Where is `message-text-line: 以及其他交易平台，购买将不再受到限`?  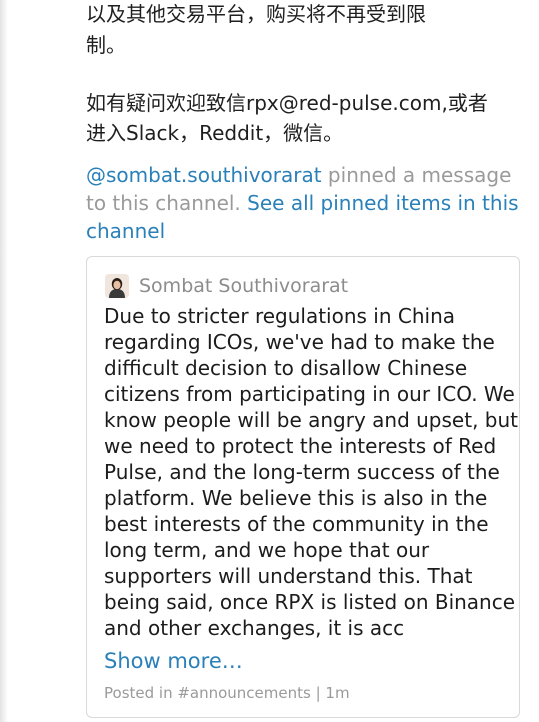 message-text-line: 以及其他交易平台，购买将不再受到限 is located at coordinates (256, 14).